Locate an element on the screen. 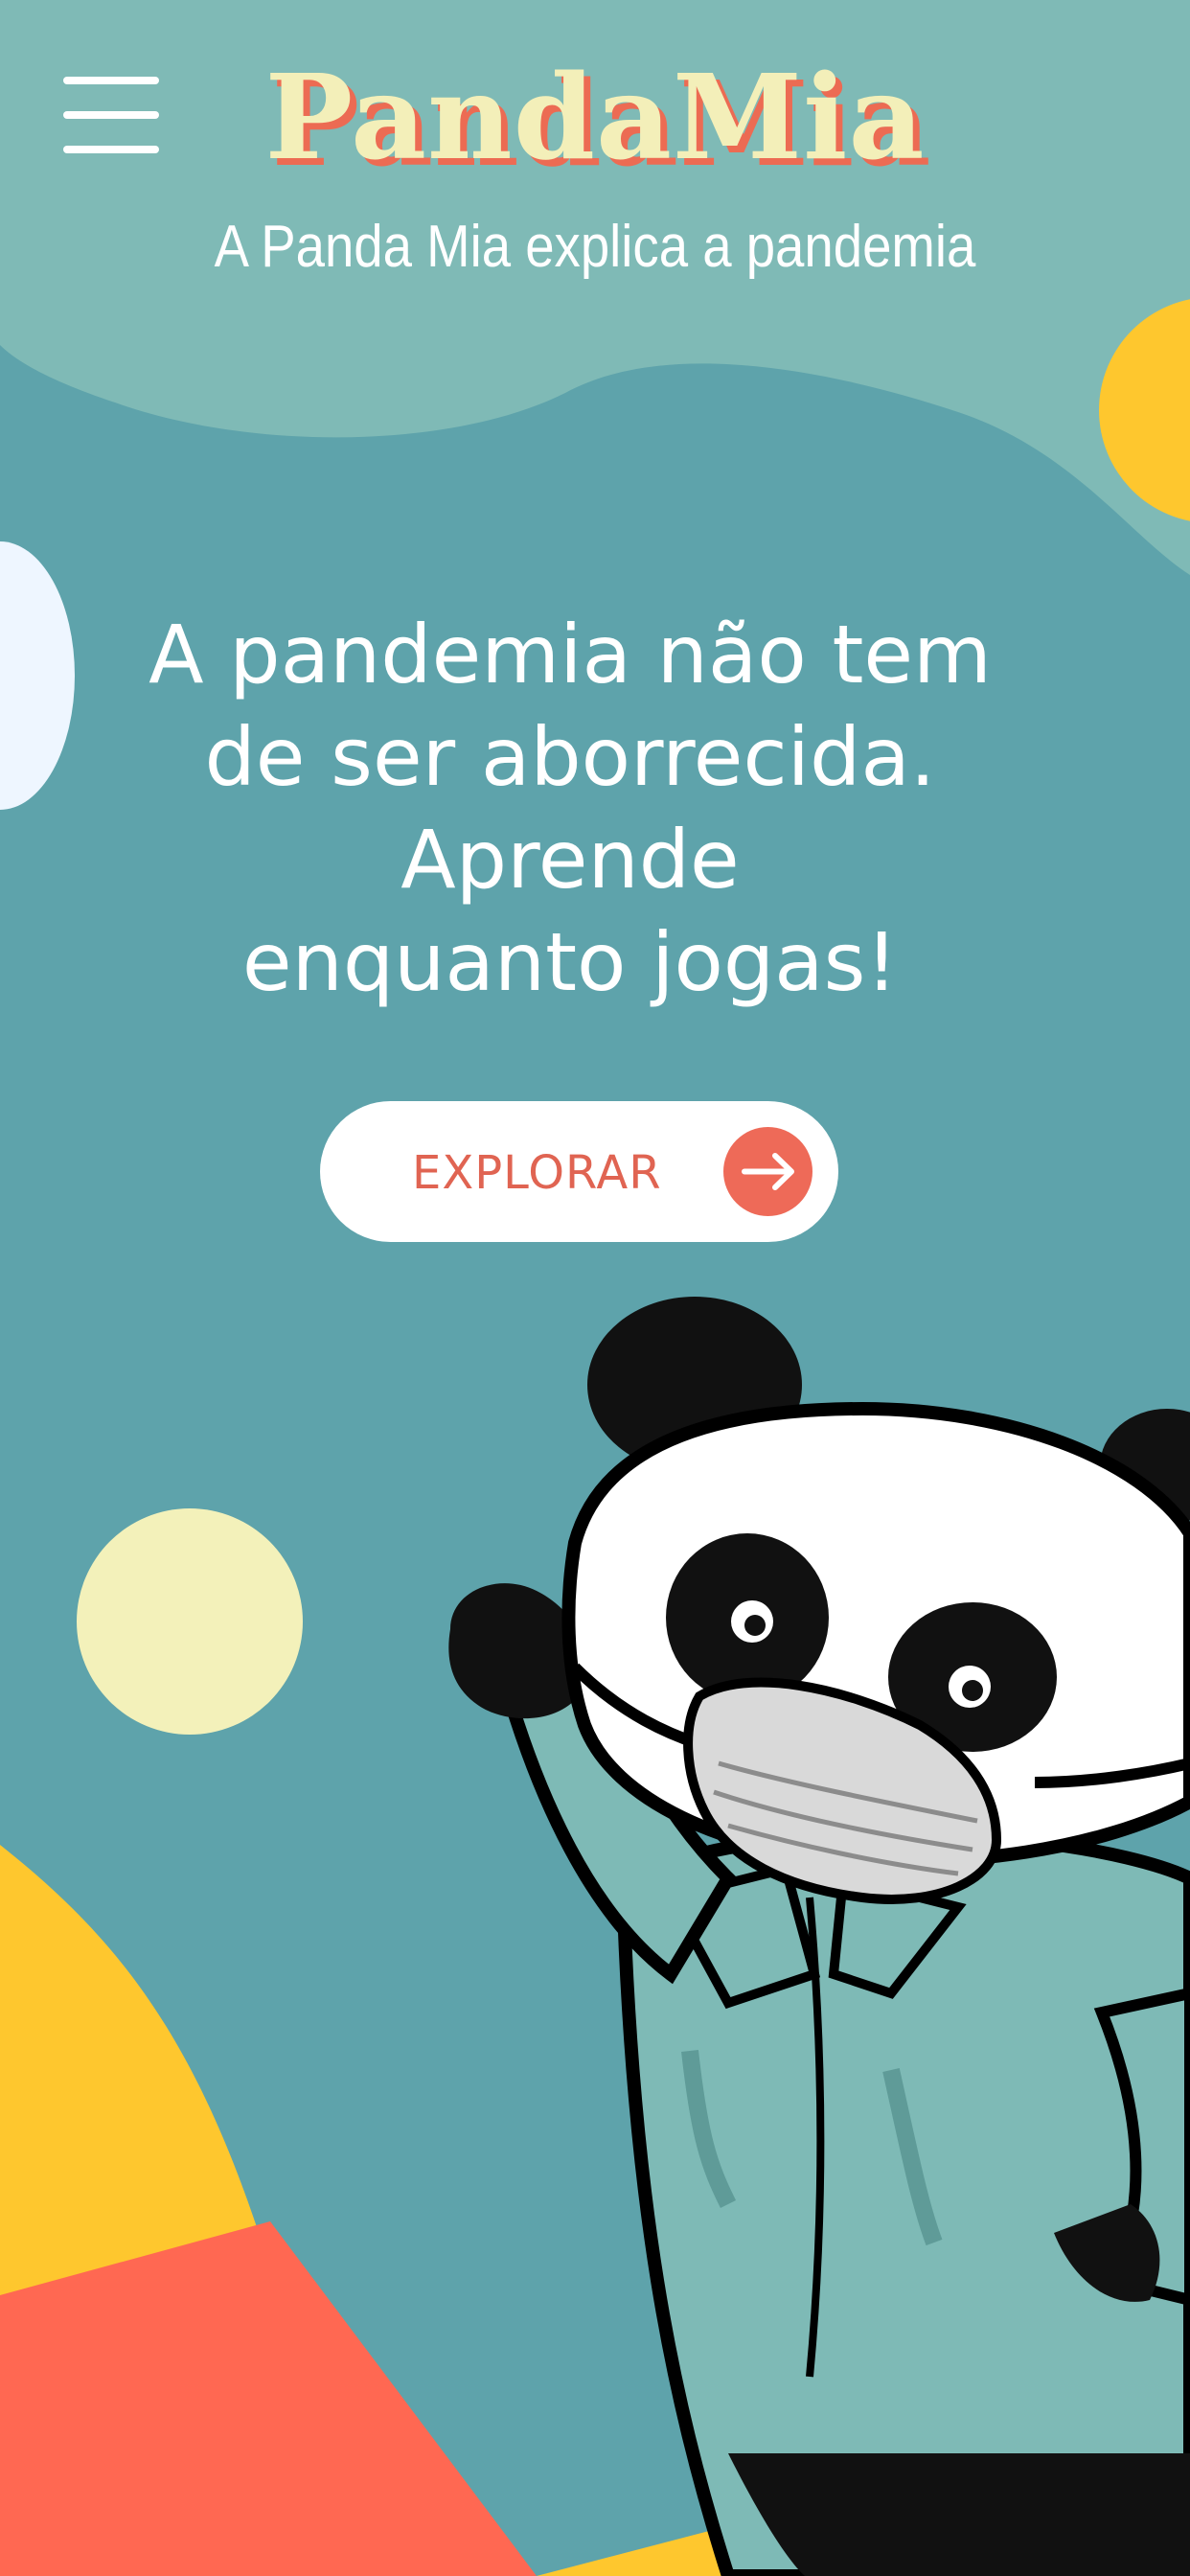 The image size is (1190, 2576). brand-title: PandaMia is located at coordinates (595, 117).